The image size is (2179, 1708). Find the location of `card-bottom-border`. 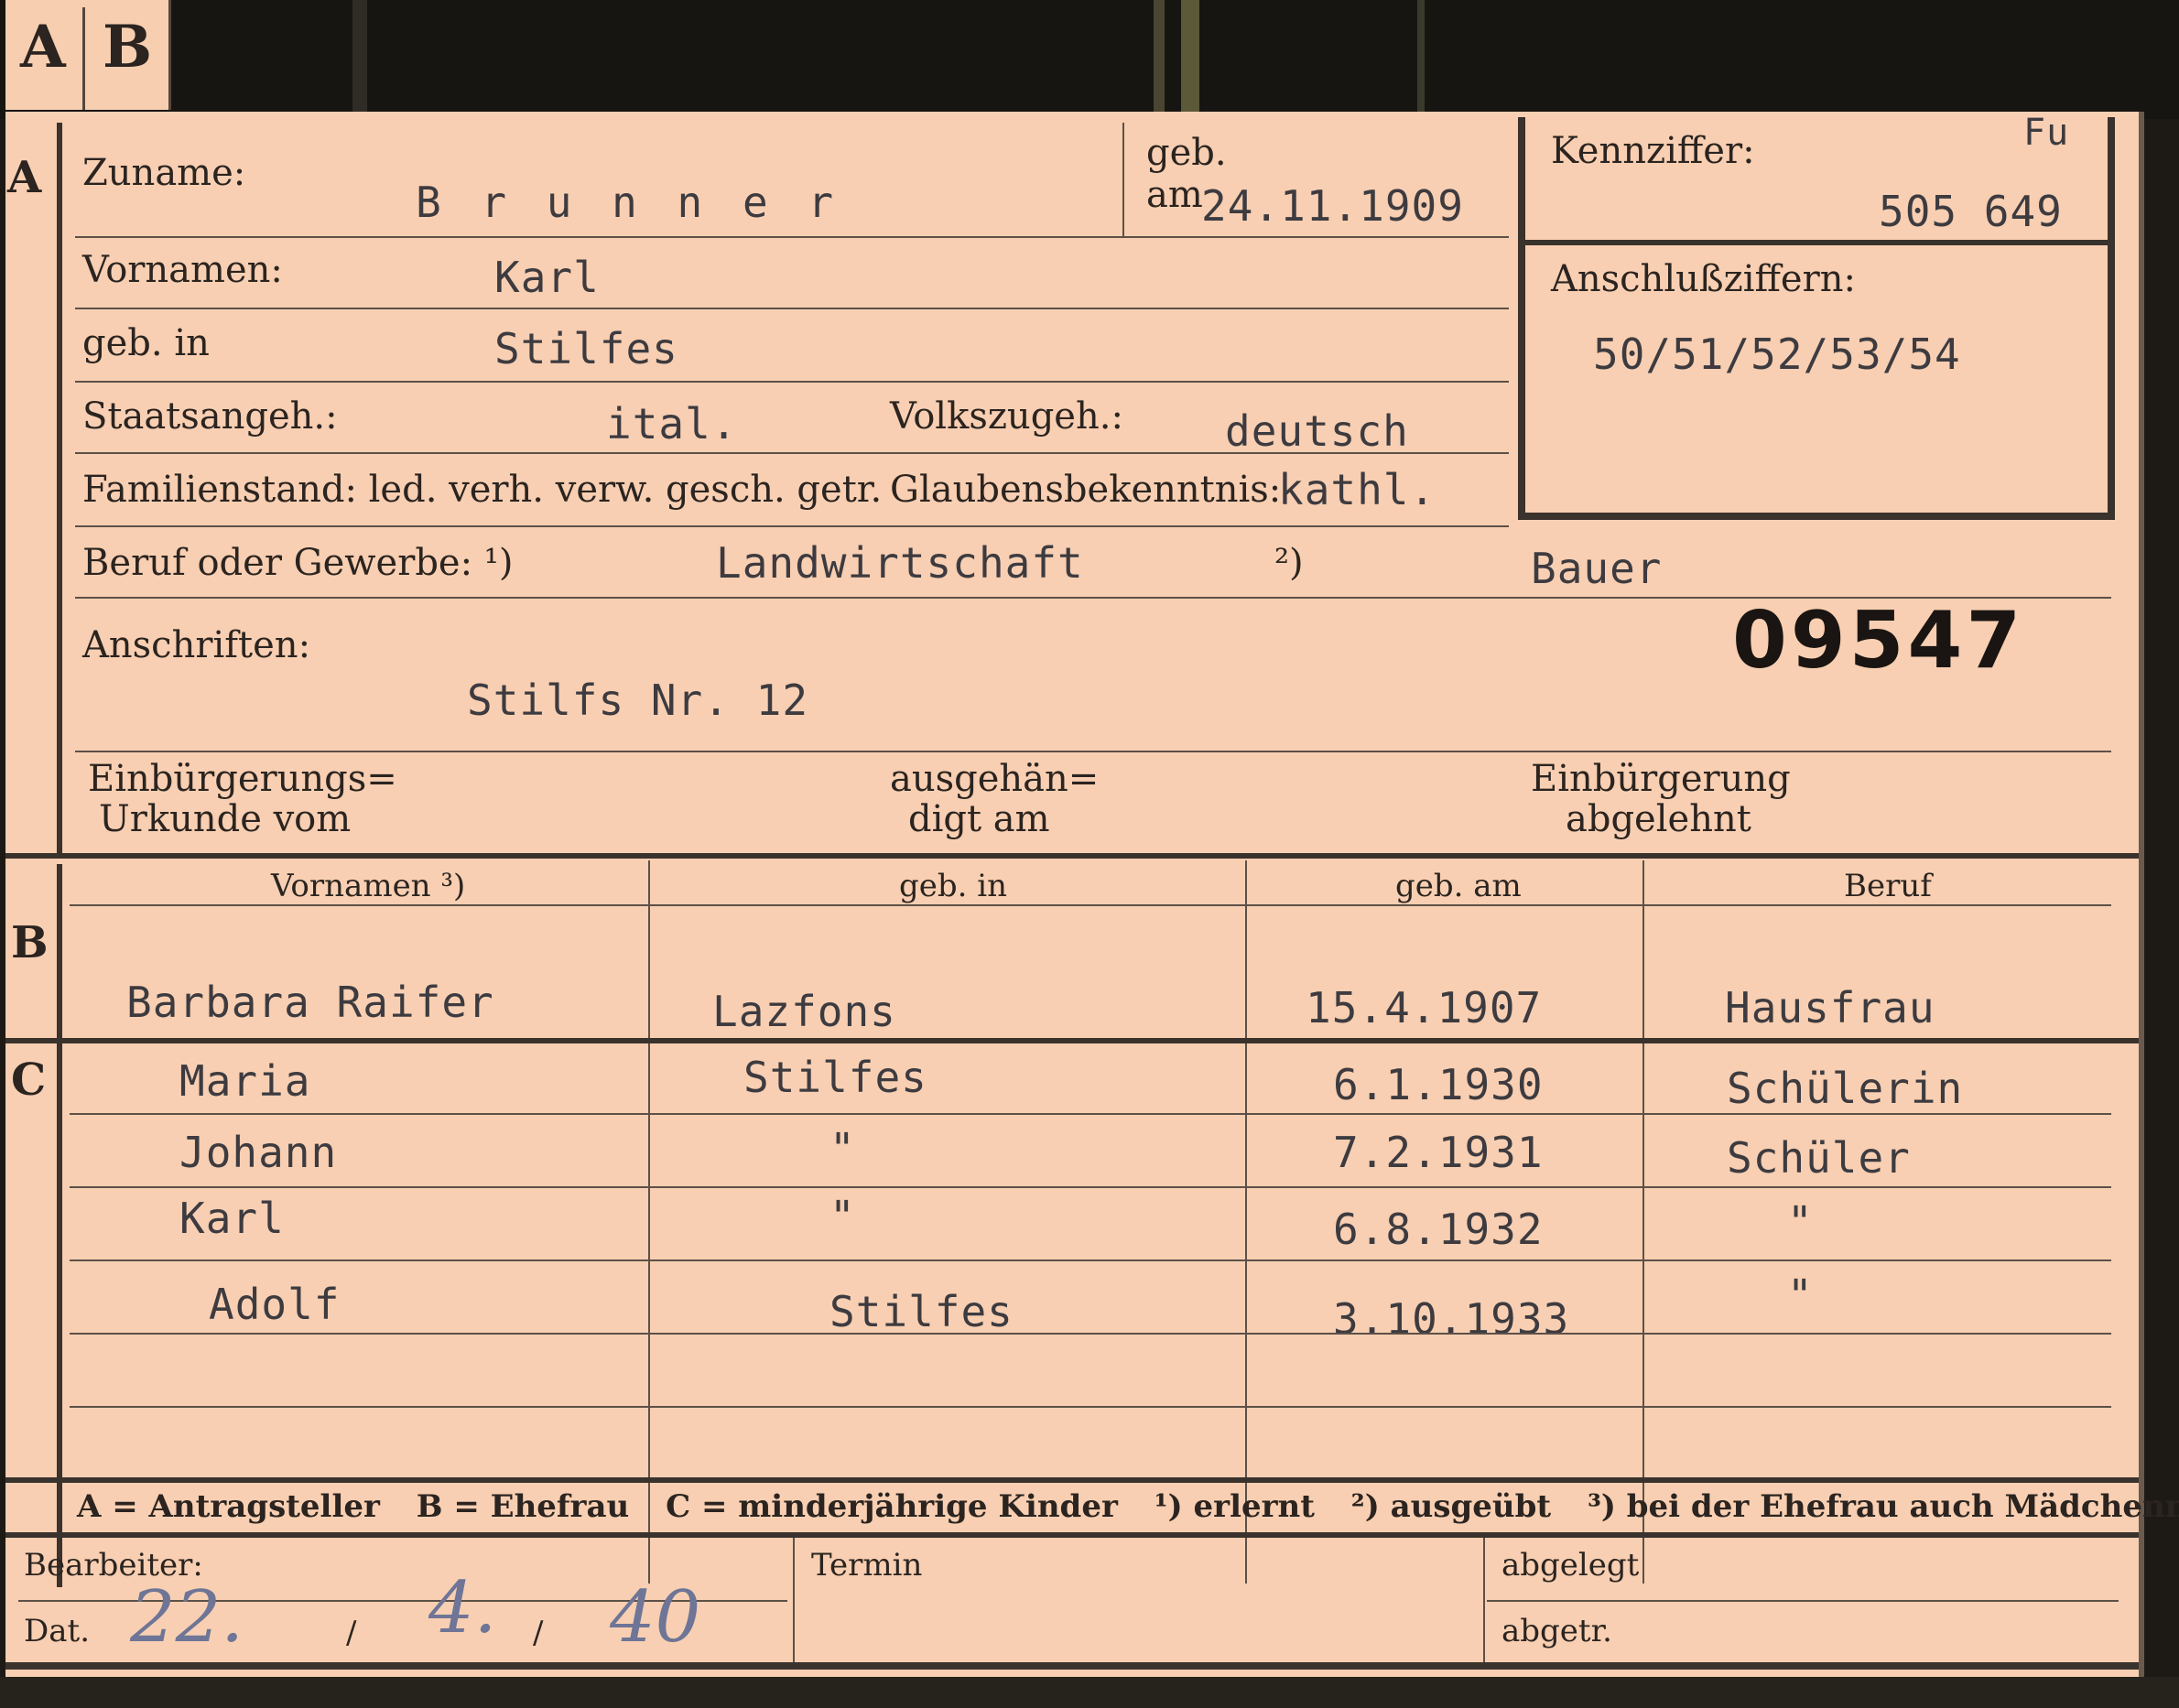

card-bottom-border is located at coordinates (1072, 1666).